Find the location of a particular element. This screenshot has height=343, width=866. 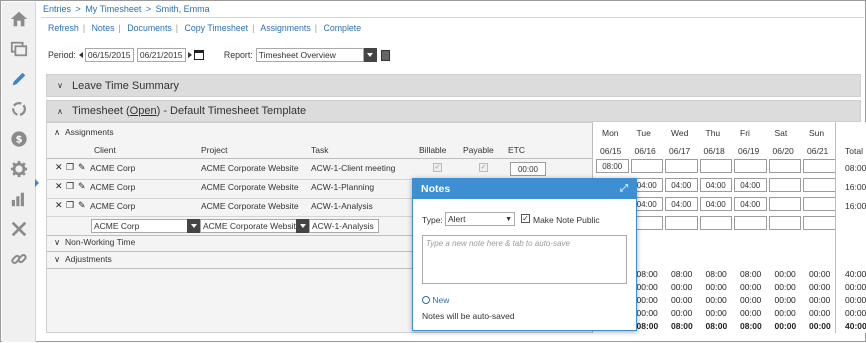

gear-icon is located at coordinates (19, 169).